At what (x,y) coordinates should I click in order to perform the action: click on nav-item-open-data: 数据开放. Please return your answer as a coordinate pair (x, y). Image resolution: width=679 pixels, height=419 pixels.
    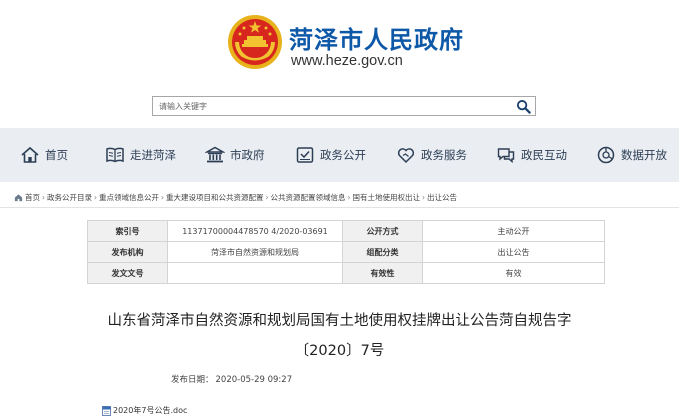
    Looking at the image, I should click on (631, 155).